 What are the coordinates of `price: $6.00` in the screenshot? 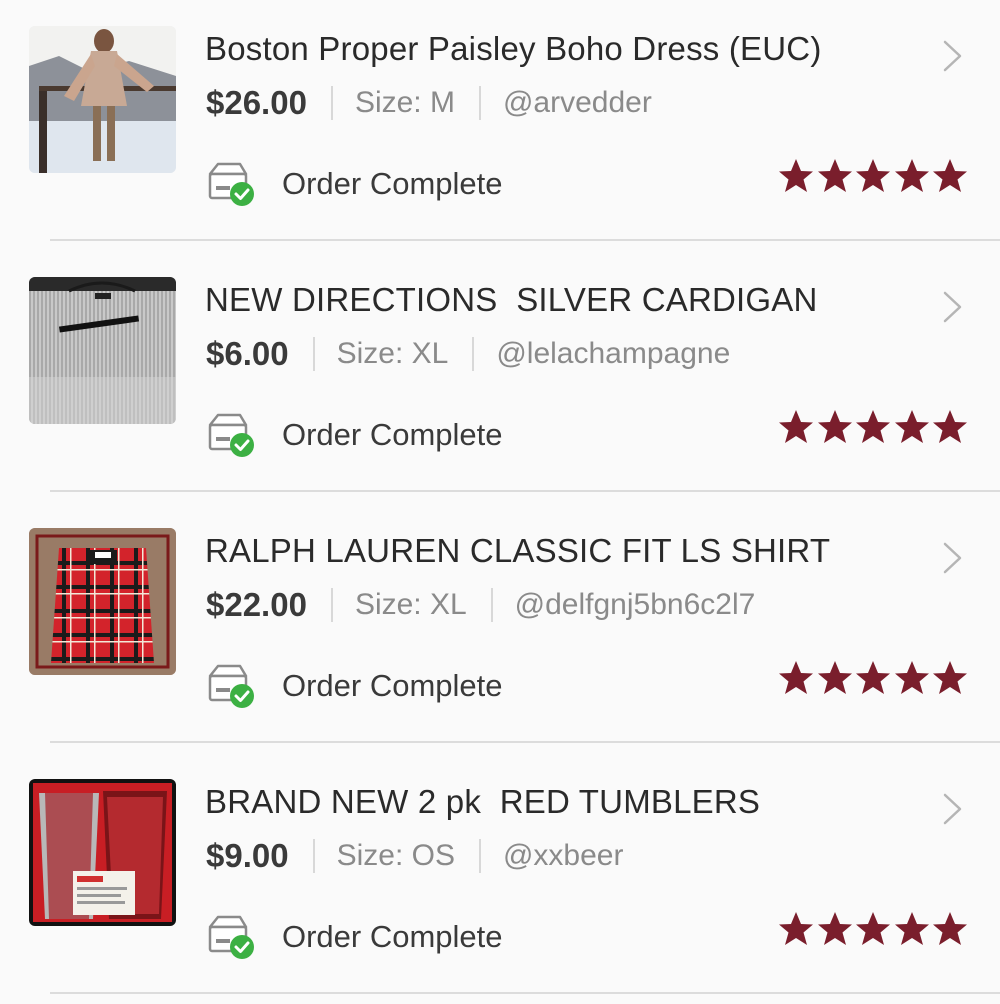 It's located at (247, 353).